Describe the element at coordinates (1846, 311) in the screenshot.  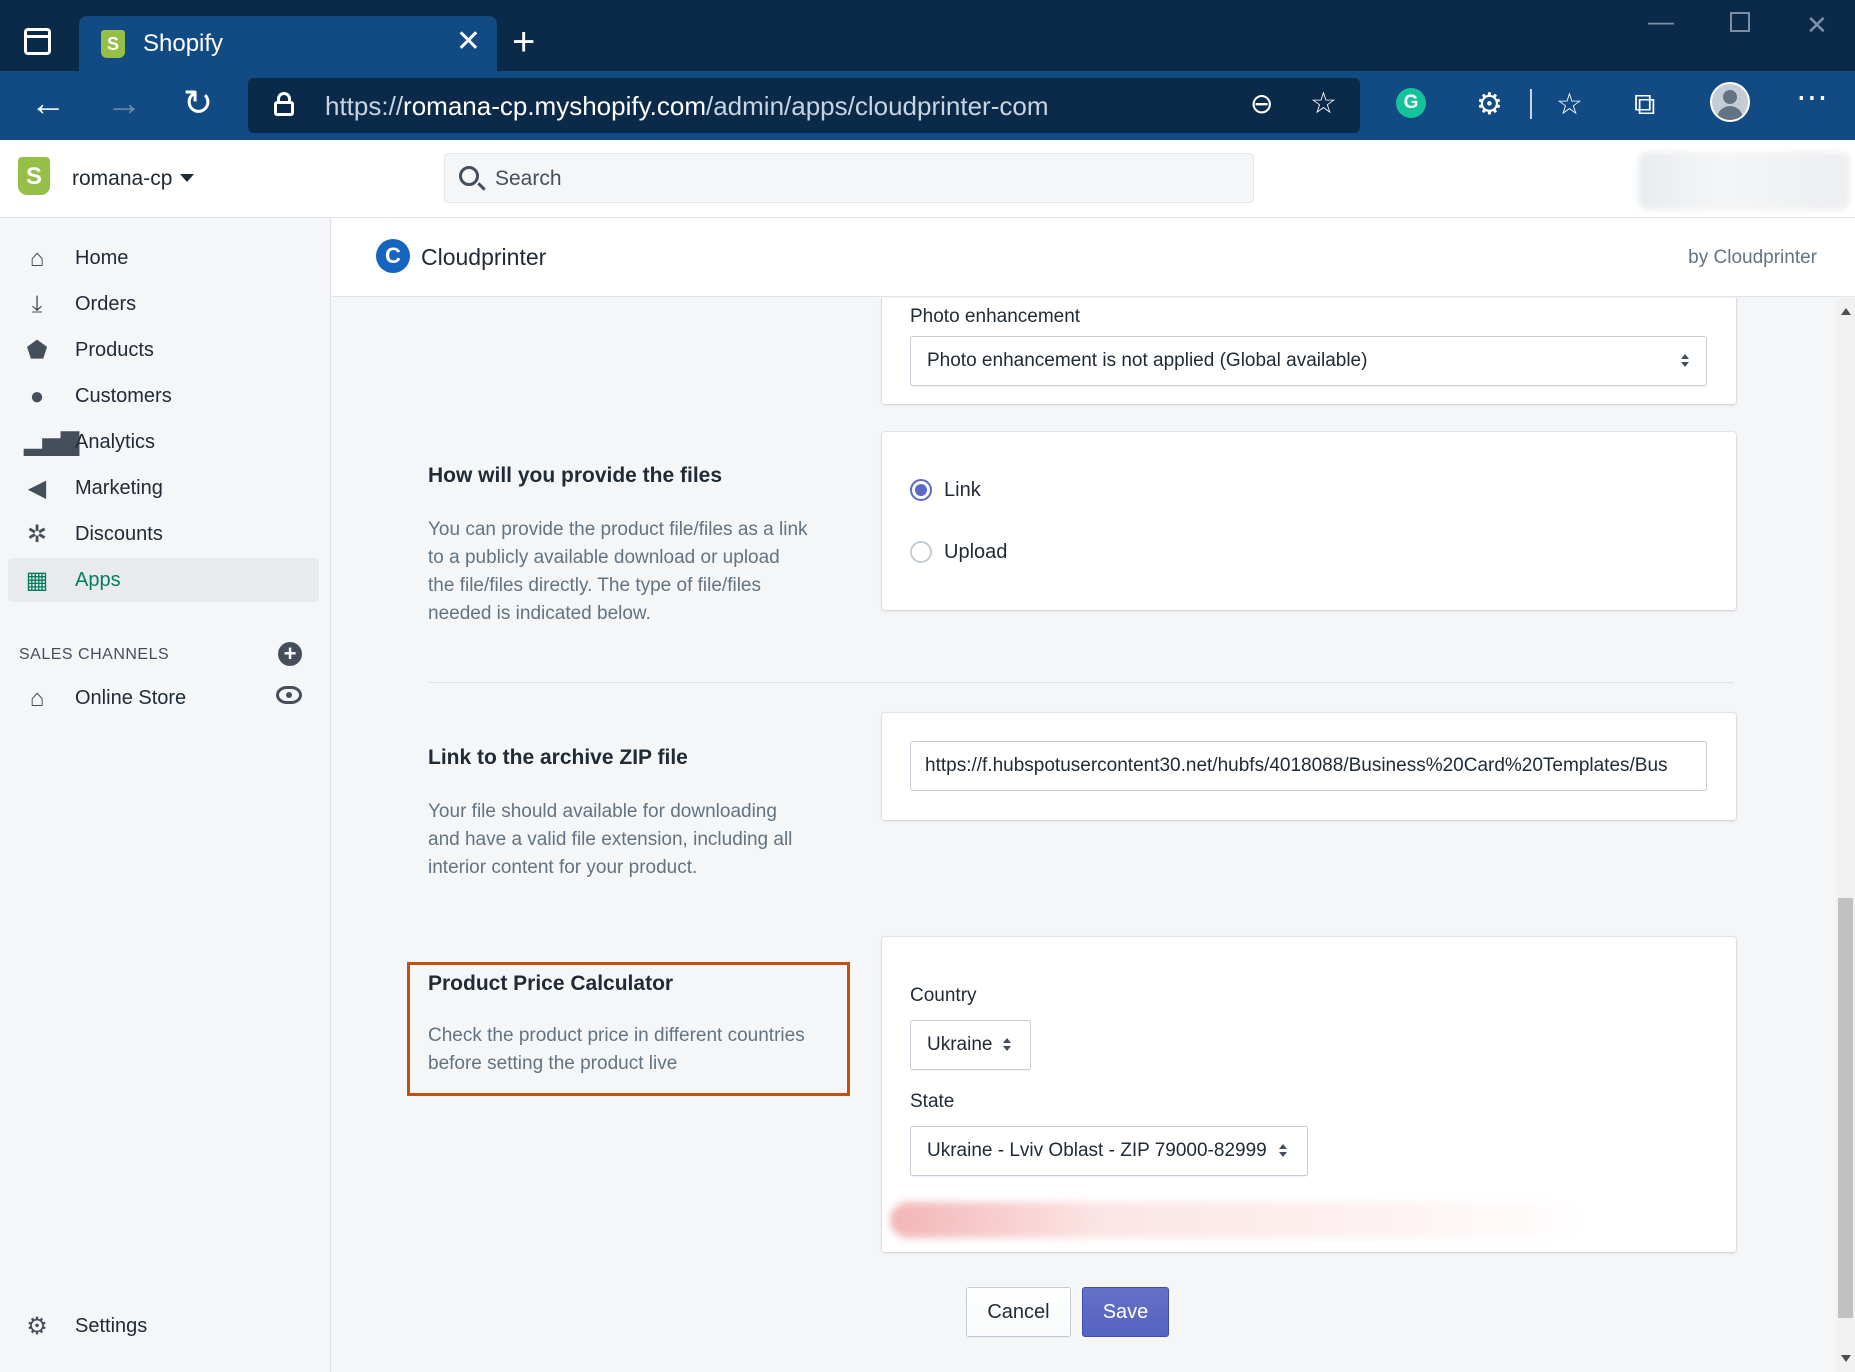
I see `scroll-up-icon` at that location.